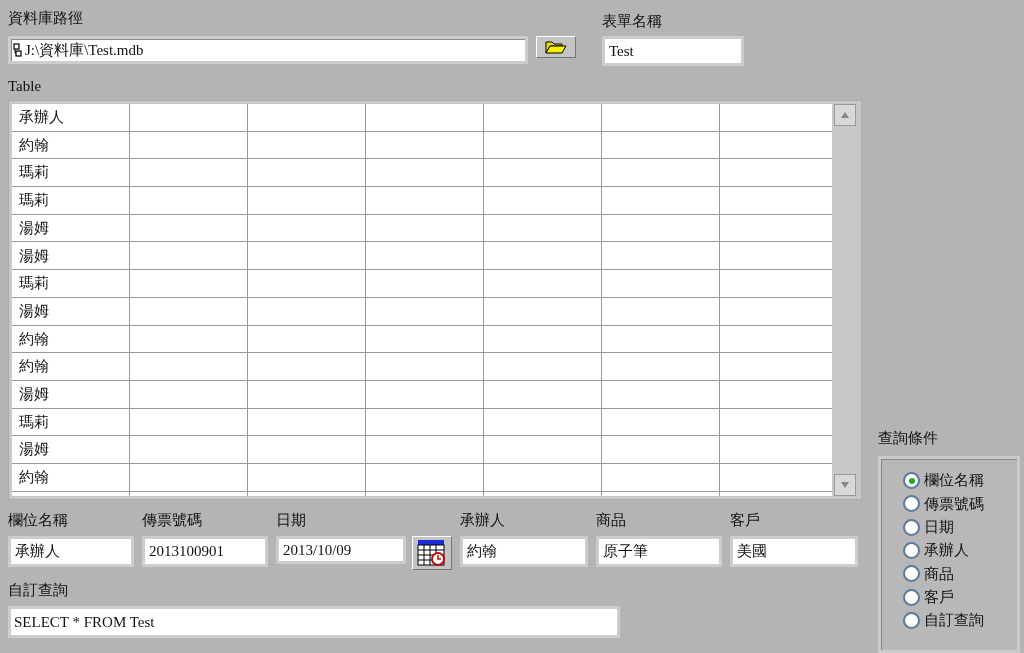 Image resolution: width=1024 pixels, height=653 pixels. I want to click on browse-button, so click(556, 47).